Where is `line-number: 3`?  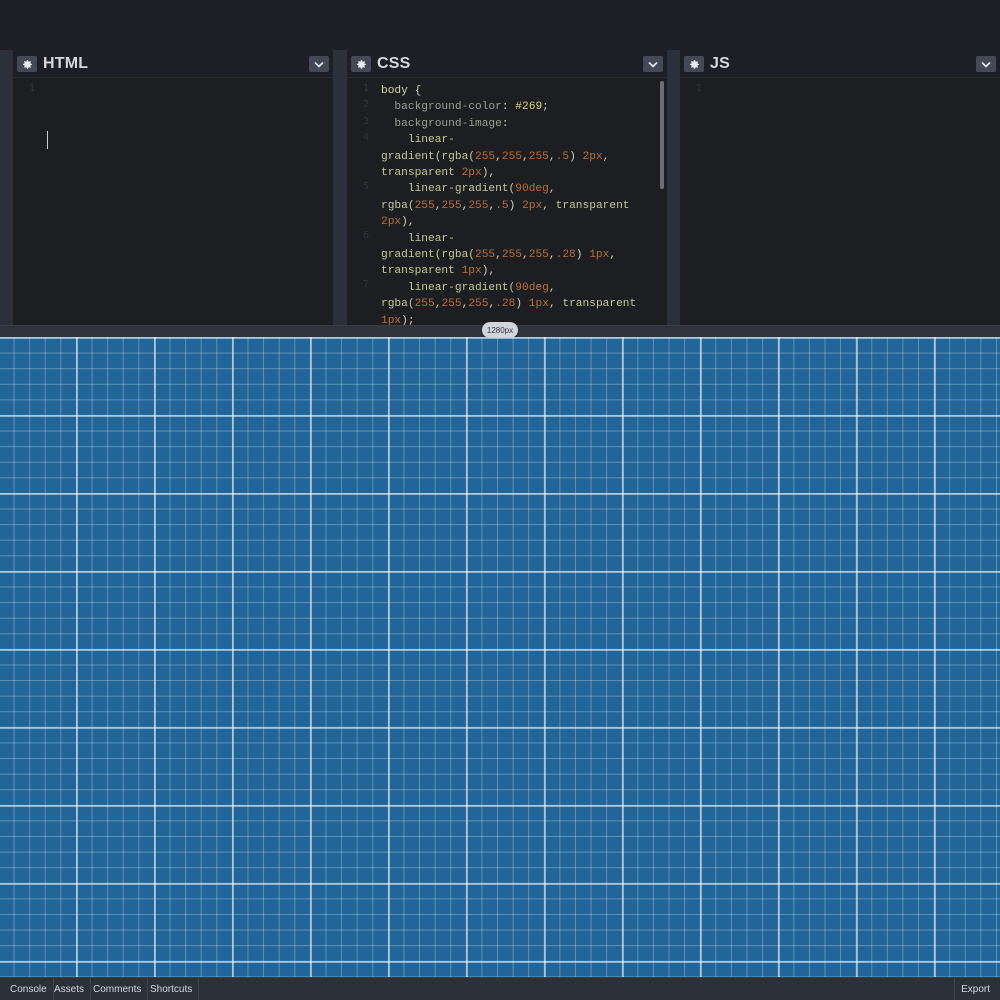
line-number: 3 is located at coordinates (365, 121).